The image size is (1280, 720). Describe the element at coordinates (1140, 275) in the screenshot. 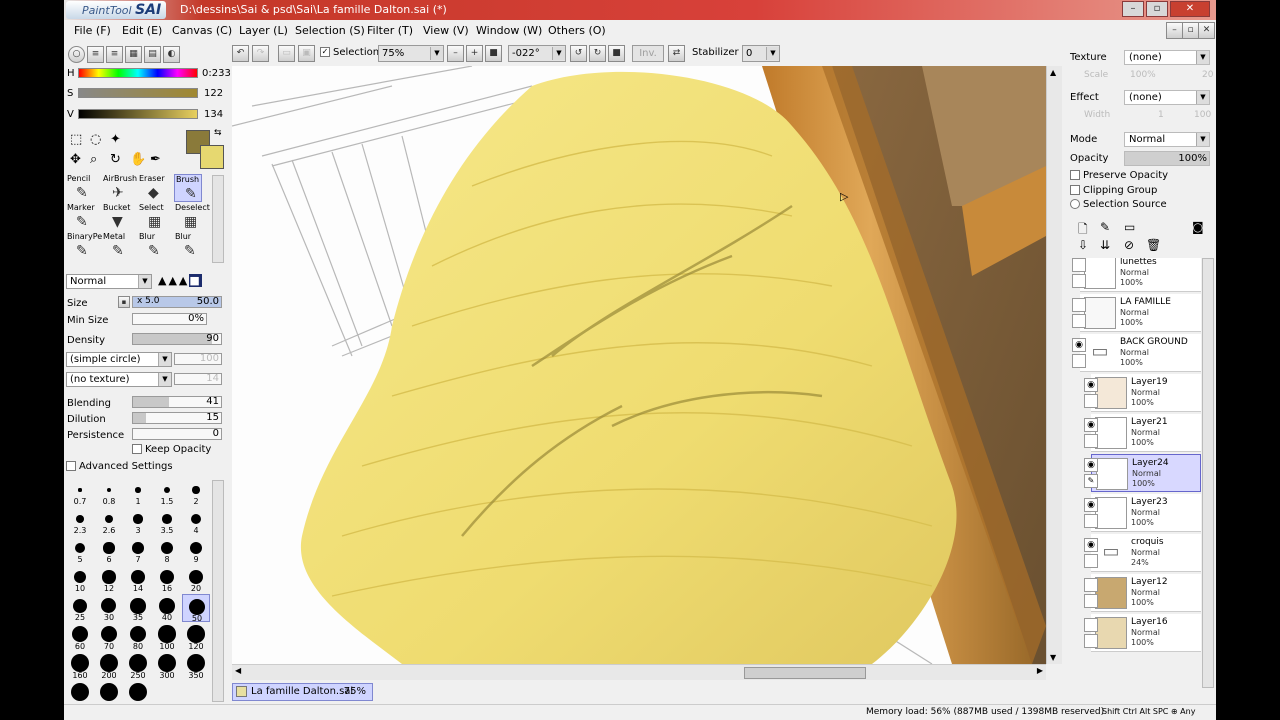

I see `layer-row: lunettes Normal 100%` at that location.